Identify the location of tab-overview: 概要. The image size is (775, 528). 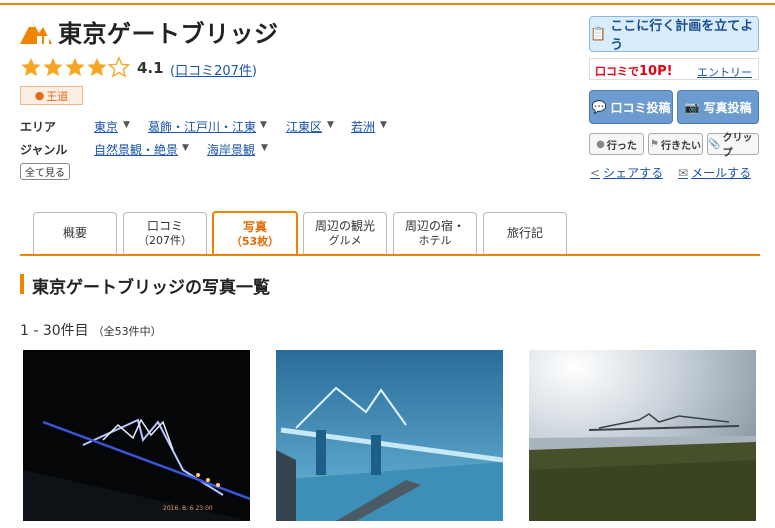
(75, 233).